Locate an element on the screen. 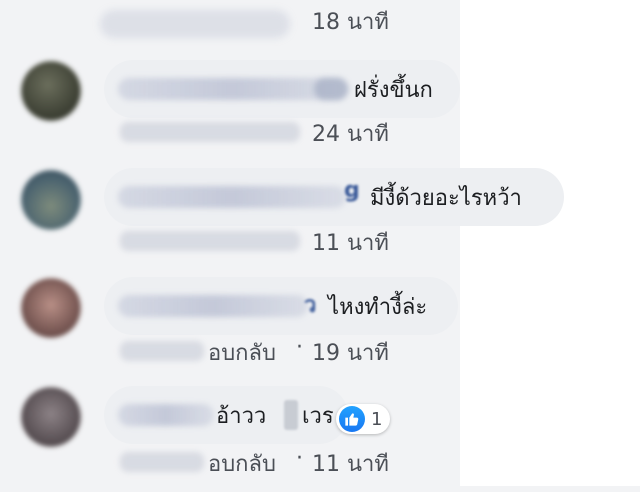  comment-bubble: ฝรั่งขึ้นก is located at coordinates (282, 89).